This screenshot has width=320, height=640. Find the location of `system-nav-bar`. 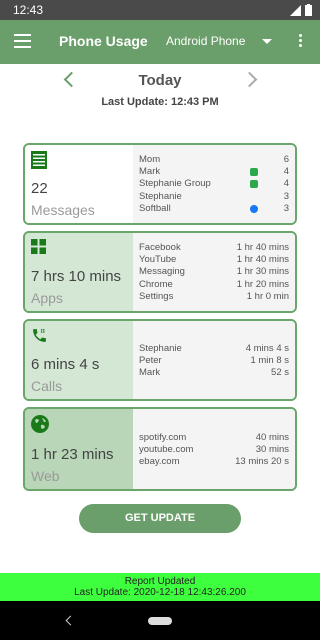

system-nav-bar is located at coordinates (160, 620).